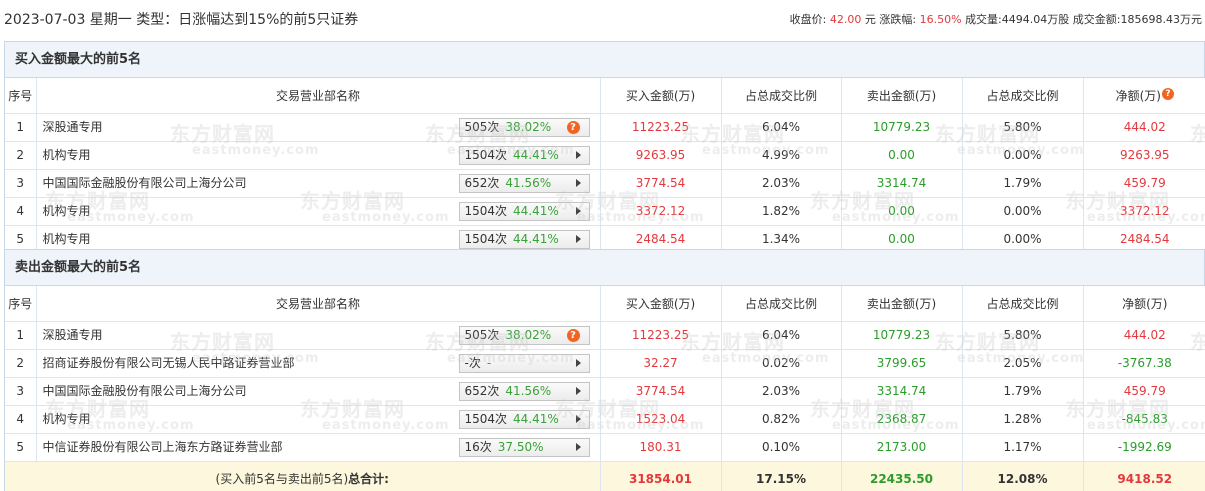 The height and width of the screenshot is (491, 1205). Describe the element at coordinates (21, 391) in the screenshot. I see `row-seq: 3` at that location.